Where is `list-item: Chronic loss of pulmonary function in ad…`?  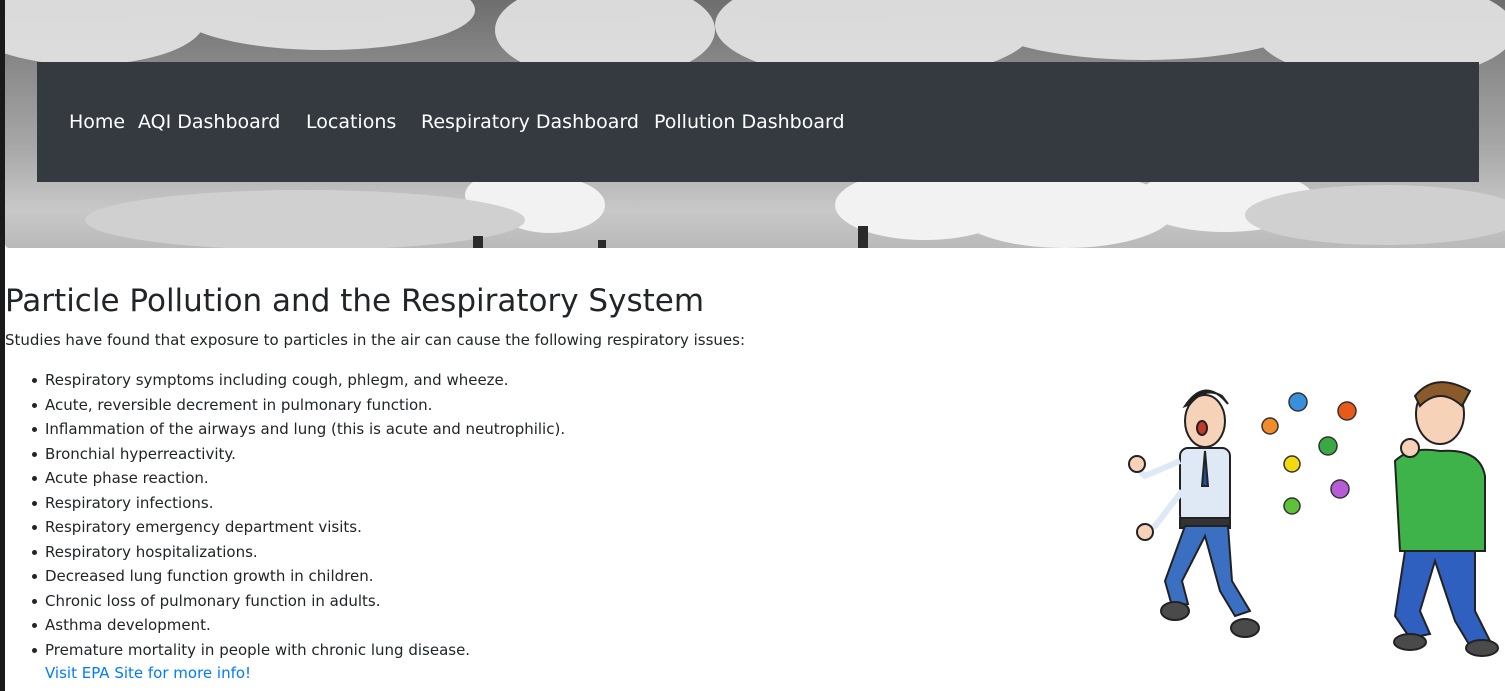
list-item: Chronic loss of pulmonary function in ad… is located at coordinates (298, 603).